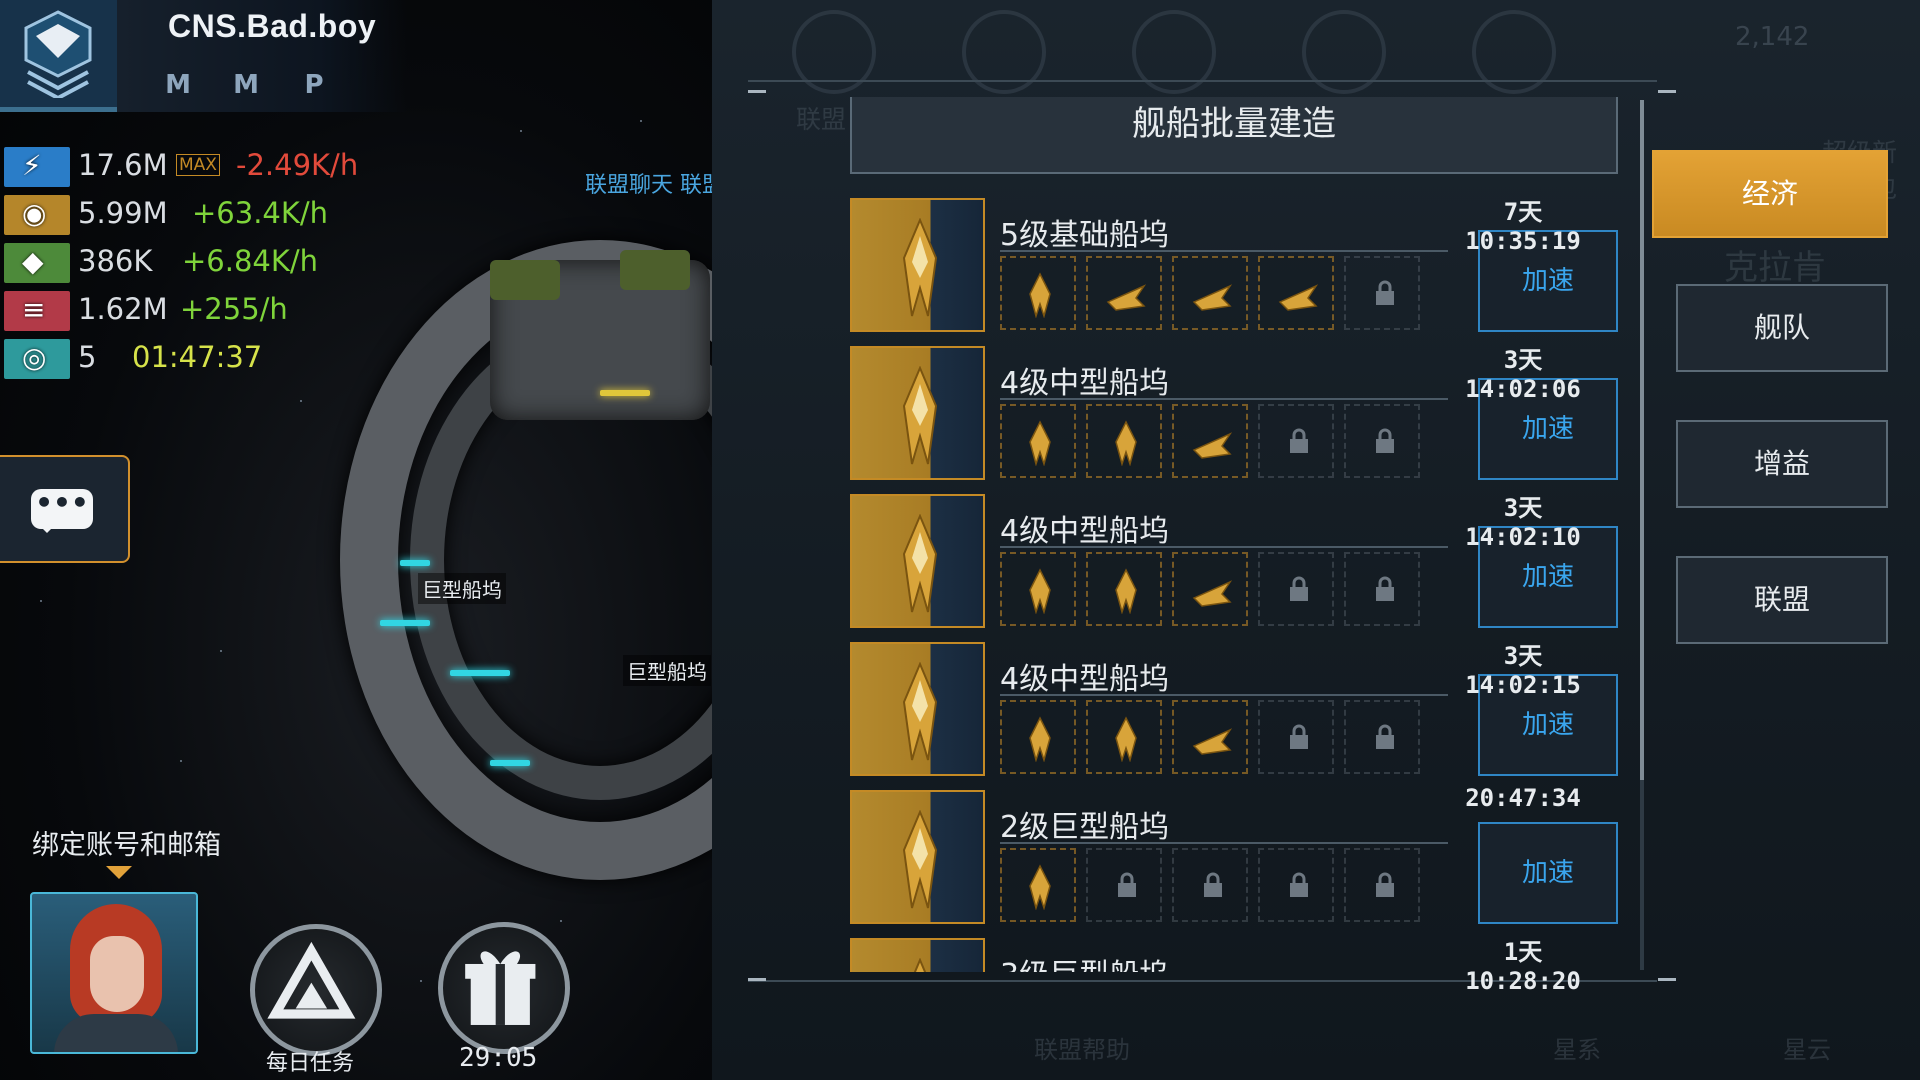 The height and width of the screenshot is (1080, 1920). I want to click on shield-emblem-icon, so click(58, 54).